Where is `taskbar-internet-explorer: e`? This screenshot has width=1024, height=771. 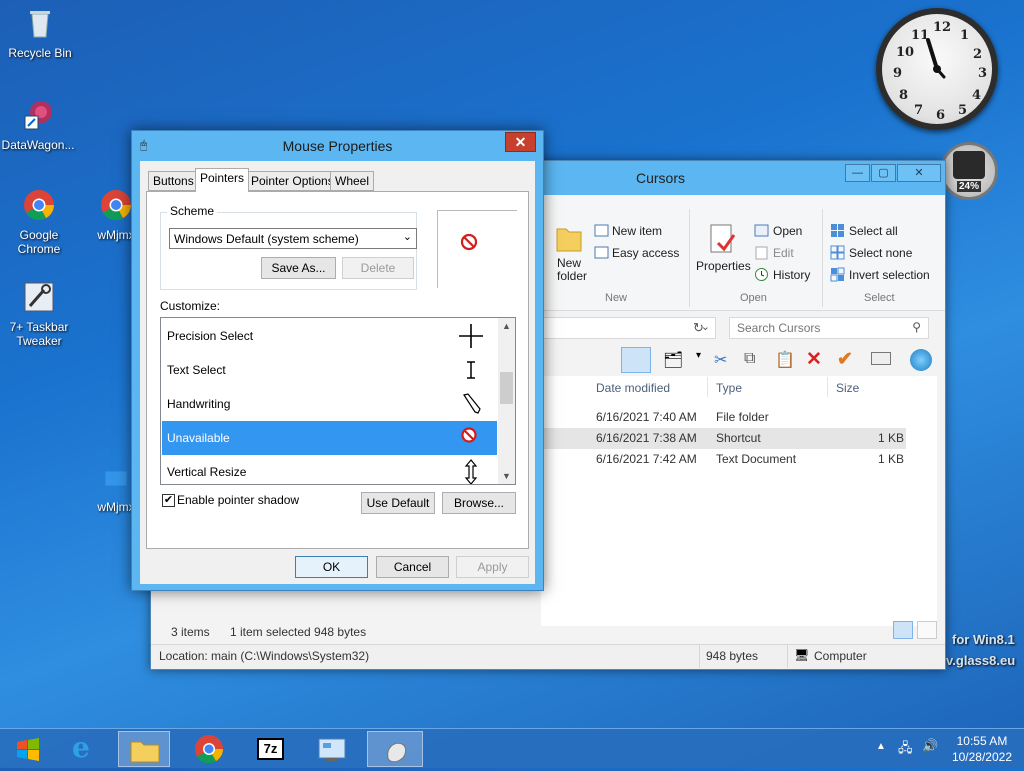 taskbar-internet-explorer: e is located at coordinates (86, 749).